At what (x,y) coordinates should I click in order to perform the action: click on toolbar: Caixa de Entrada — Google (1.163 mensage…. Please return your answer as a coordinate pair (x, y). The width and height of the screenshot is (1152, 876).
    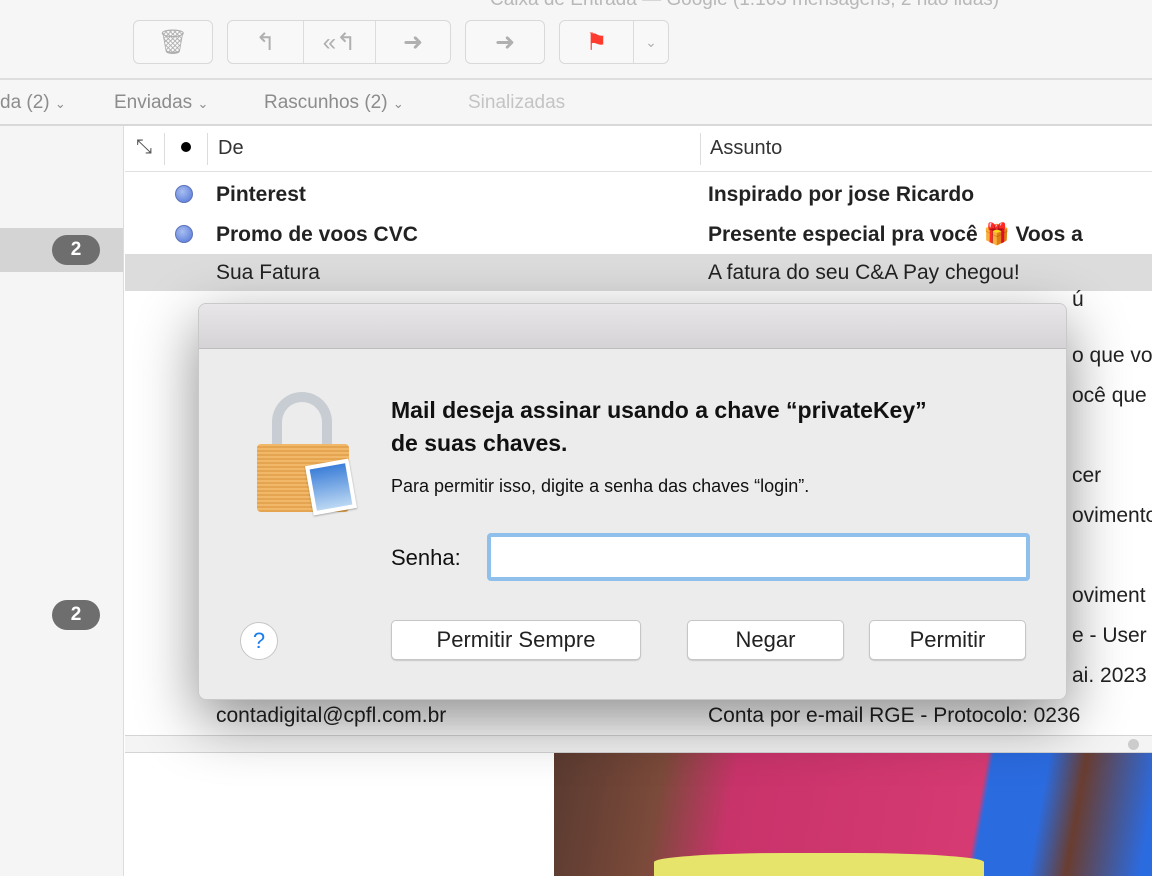
    Looking at the image, I should click on (576, 40).